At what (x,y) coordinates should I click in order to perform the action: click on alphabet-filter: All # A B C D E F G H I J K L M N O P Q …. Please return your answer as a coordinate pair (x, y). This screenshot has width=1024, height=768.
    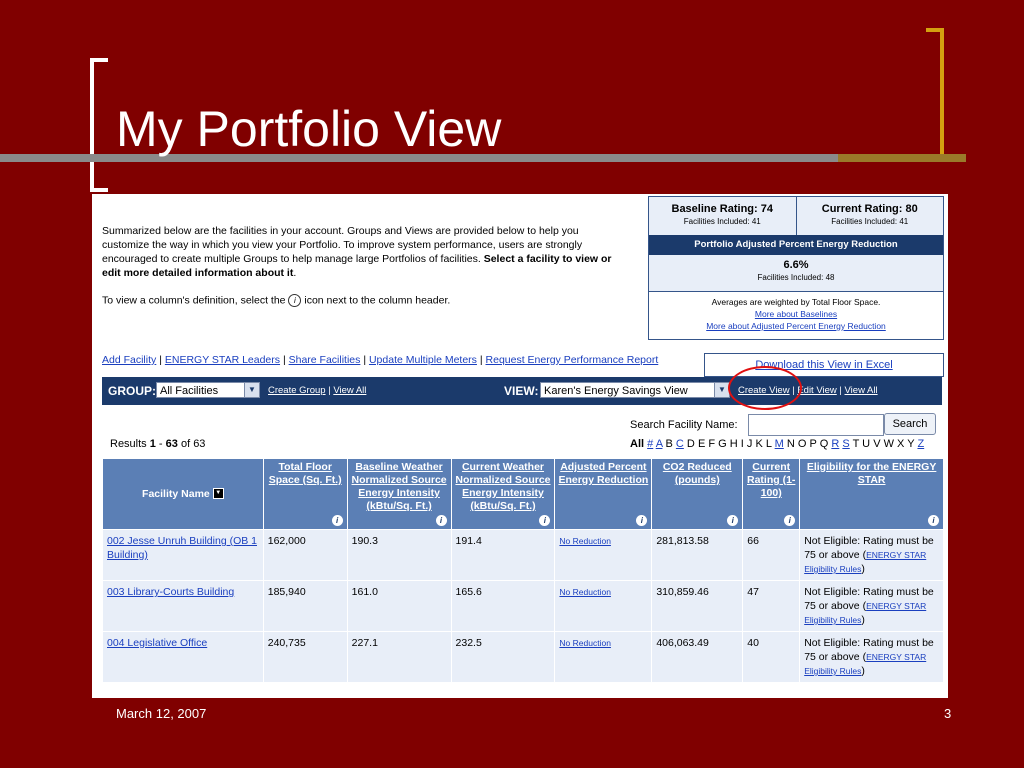
    Looking at the image, I should click on (777, 444).